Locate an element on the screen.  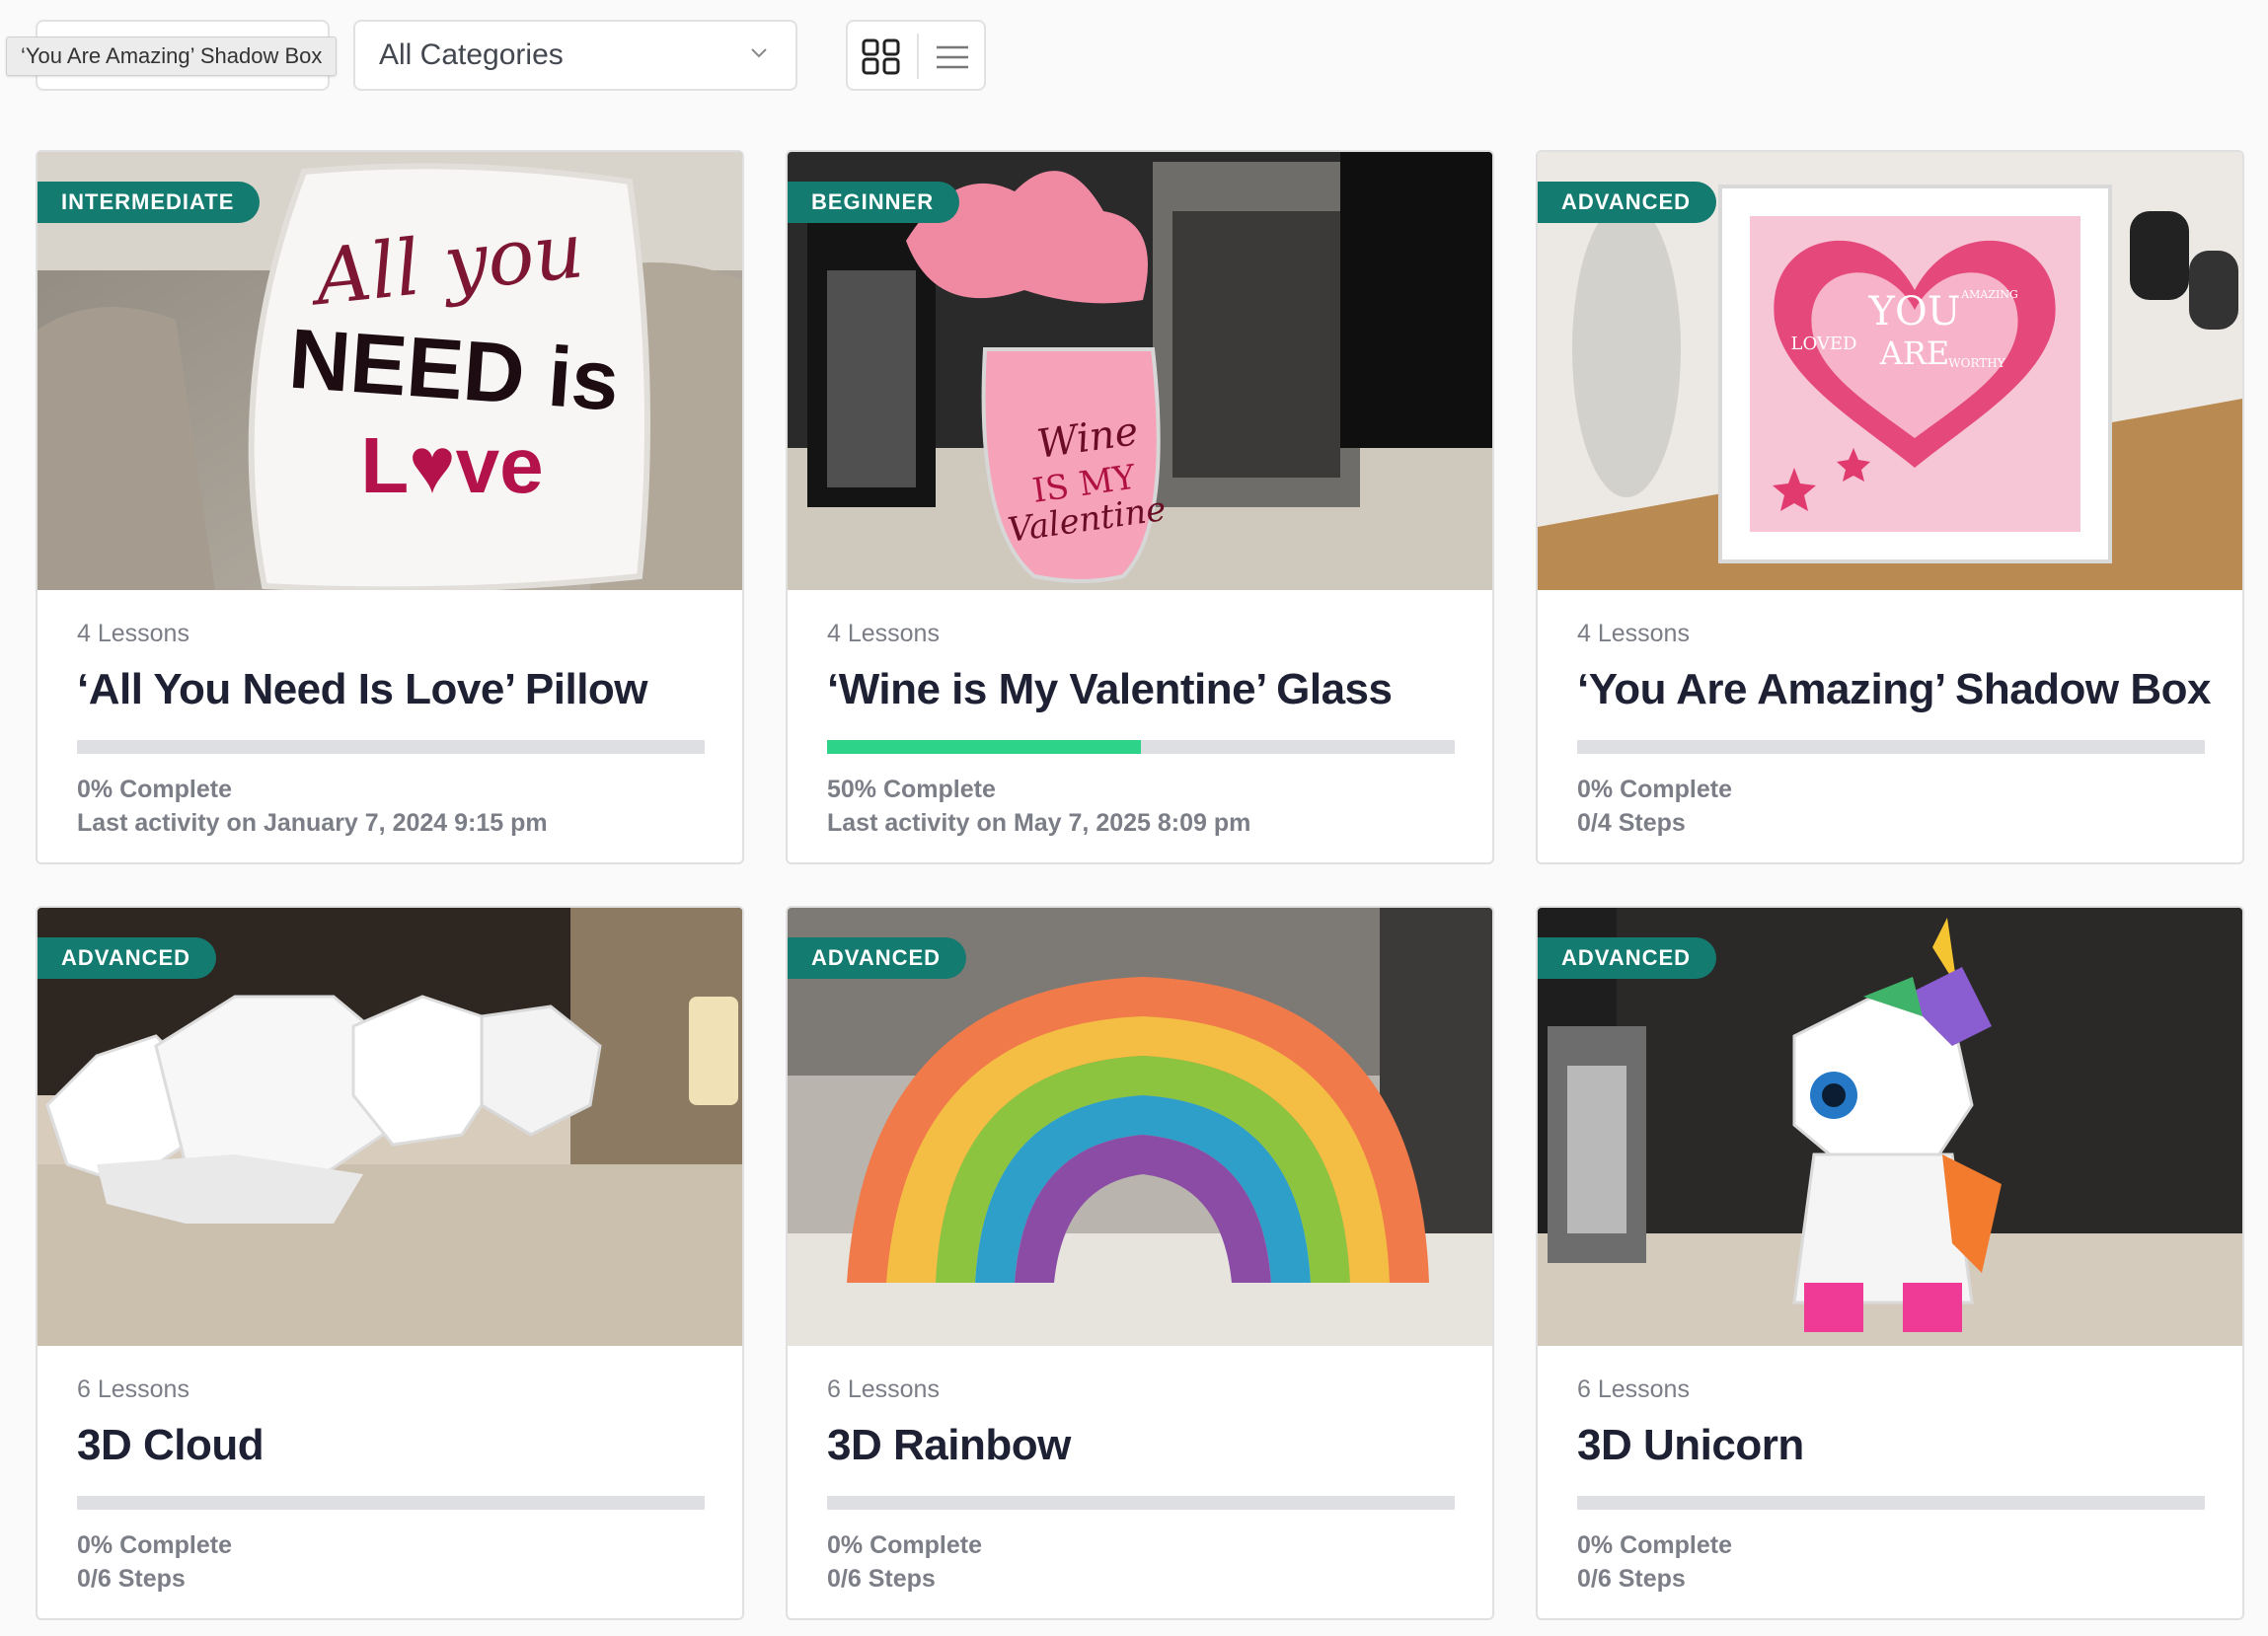
list-icon is located at coordinates (953, 57).